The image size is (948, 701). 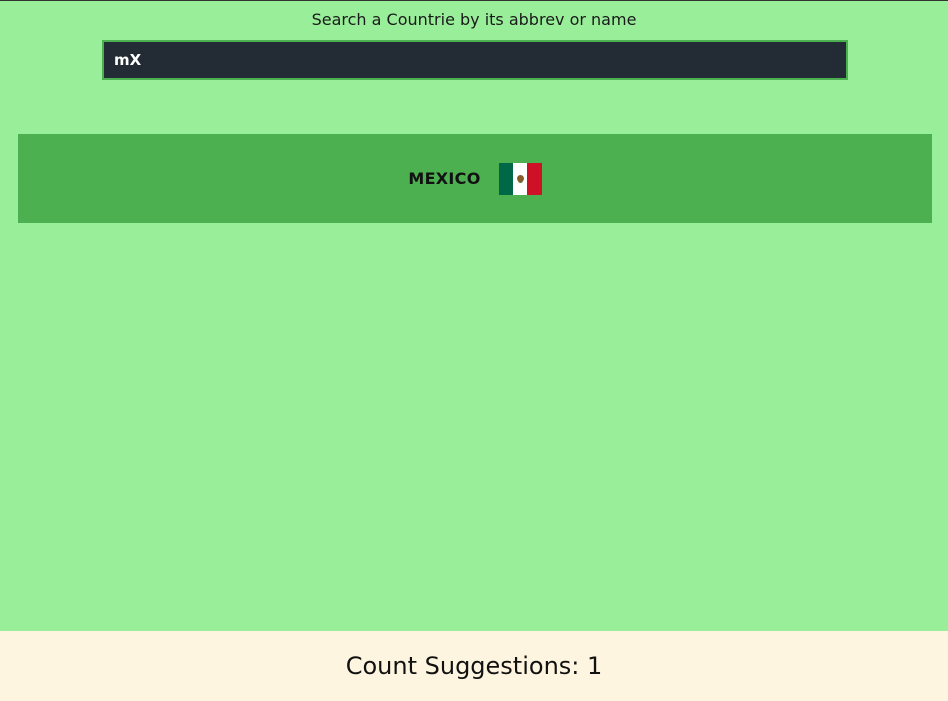 I want to click on flag-band-left, so click(x=505, y=178).